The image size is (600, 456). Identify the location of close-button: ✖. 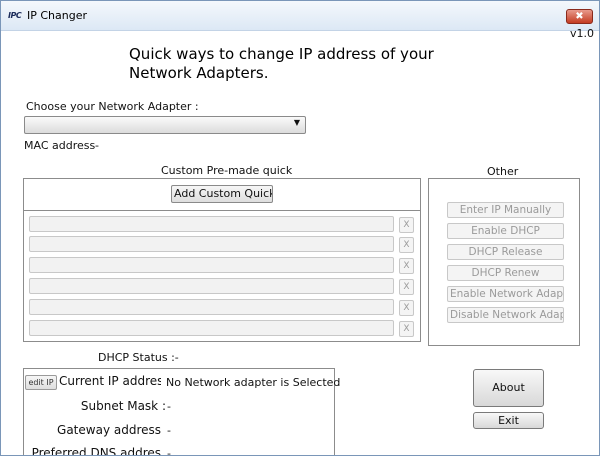
(579, 16).